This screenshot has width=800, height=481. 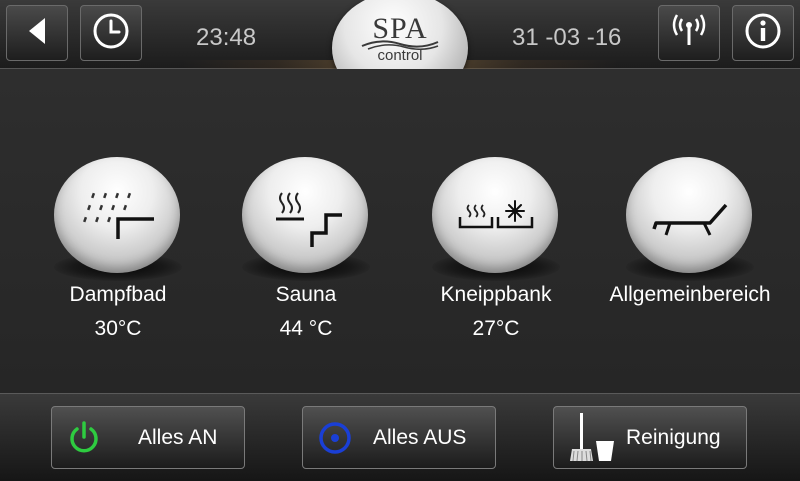 I want to click on lounger-icon, so click(x=690, y=219).